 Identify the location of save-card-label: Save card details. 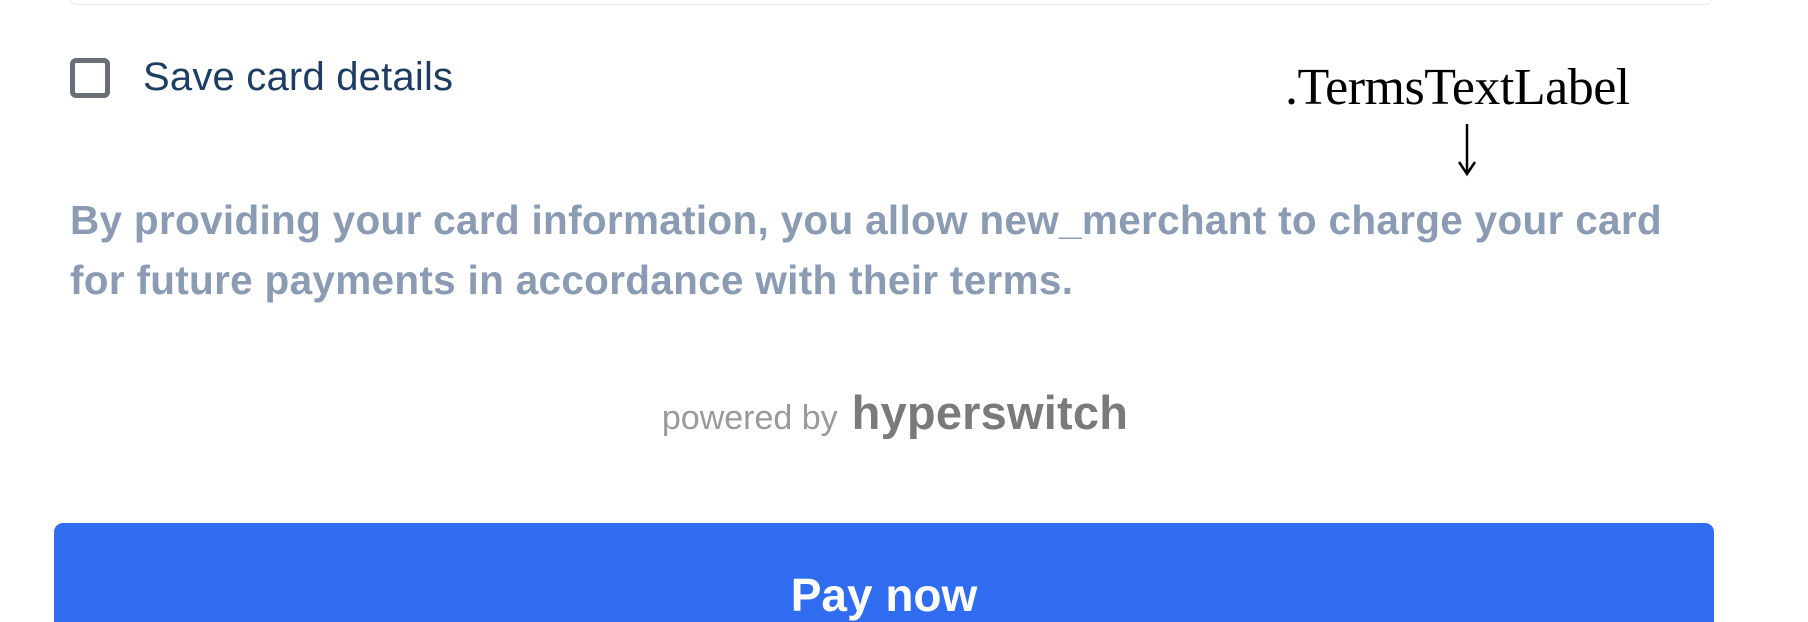
(298, 77).